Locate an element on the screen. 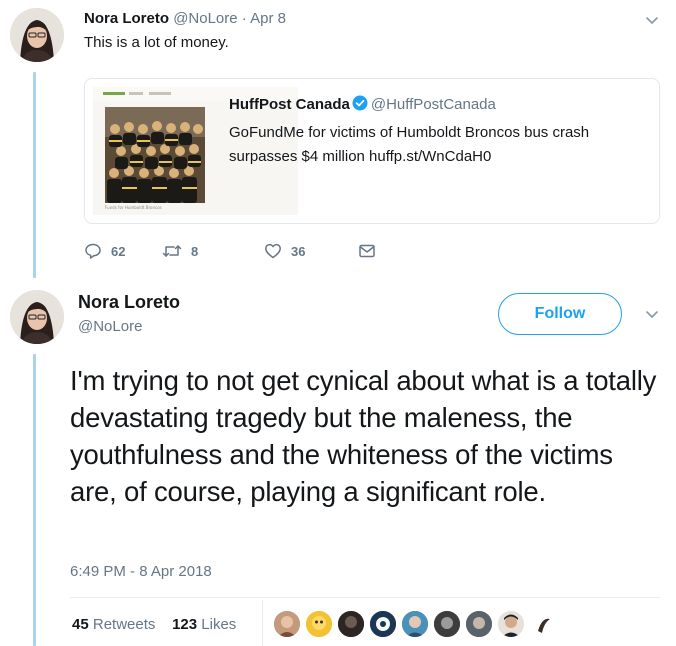 This screenshot has height=646, width=676. tweet-stats: 45 Retweets 123 Likes is located at coordinates (154, 624).